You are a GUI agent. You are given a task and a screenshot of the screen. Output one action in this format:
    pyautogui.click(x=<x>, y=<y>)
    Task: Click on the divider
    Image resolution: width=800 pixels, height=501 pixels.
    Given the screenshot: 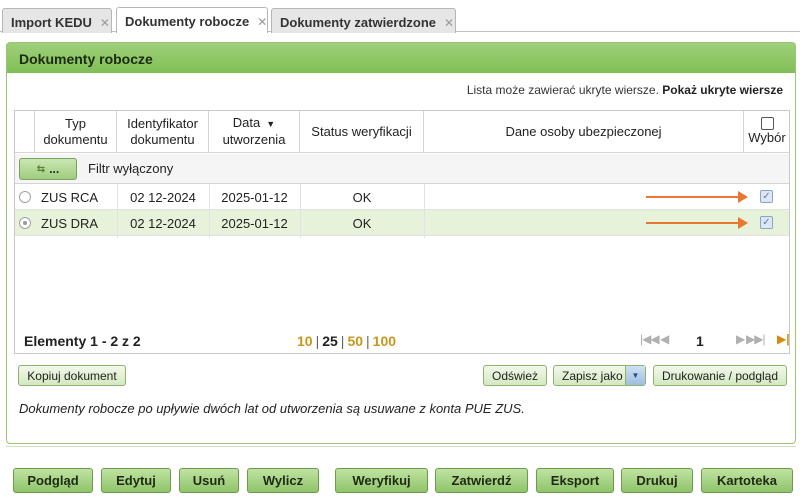 What is the action you would take?
    pyautogui.click(x=401, y=446)
    